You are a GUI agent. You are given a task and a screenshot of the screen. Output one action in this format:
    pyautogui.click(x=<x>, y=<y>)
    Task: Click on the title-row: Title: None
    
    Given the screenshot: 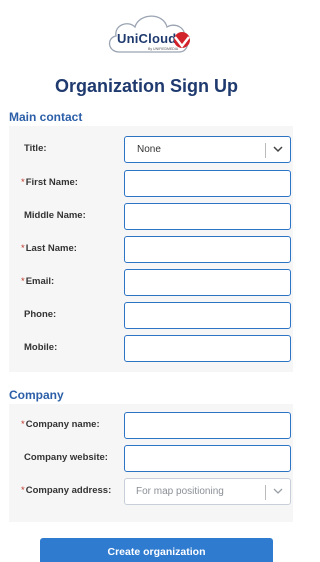 What is the action you would take?
    pyautogui.click(x=151, y=149)
    